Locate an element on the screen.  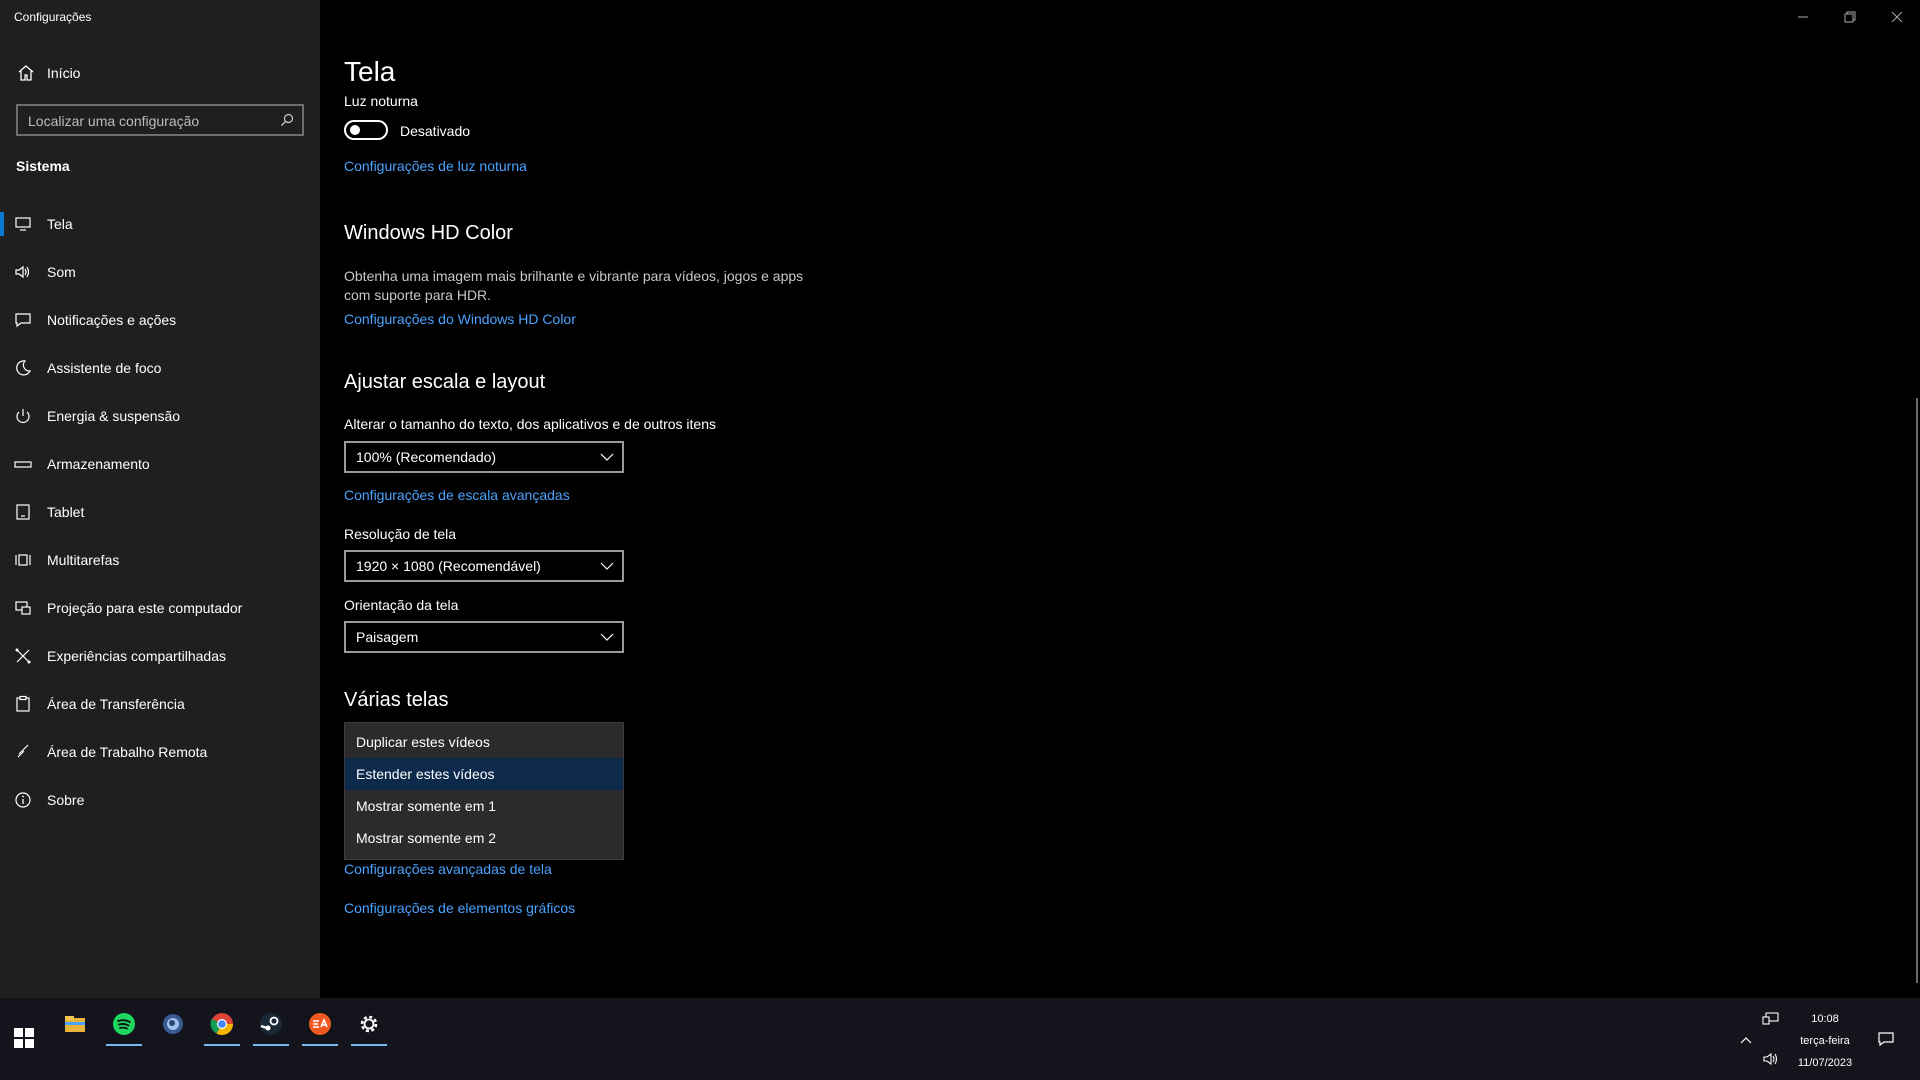
night-light-state: Desativado is located at coordinates (435, 131).